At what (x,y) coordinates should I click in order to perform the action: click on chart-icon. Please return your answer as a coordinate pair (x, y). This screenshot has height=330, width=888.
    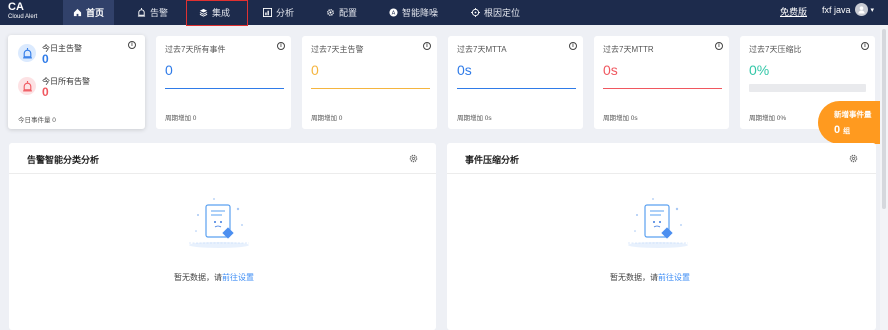
    Looking at the image, I should click on (267, 12).